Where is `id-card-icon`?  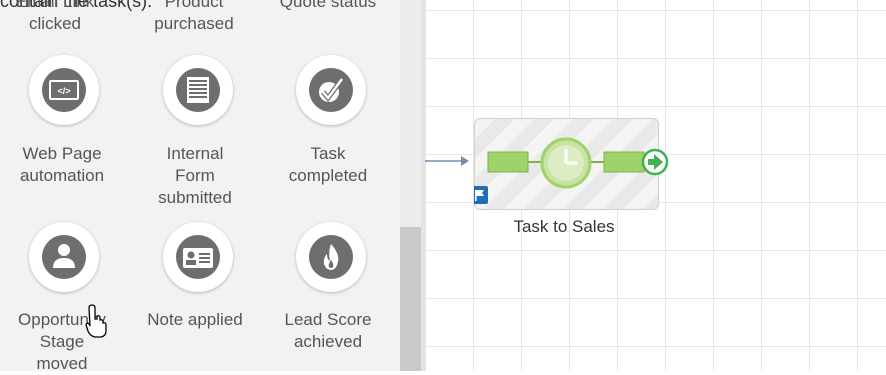
id-card-icon is located at coordinates (198, 257).